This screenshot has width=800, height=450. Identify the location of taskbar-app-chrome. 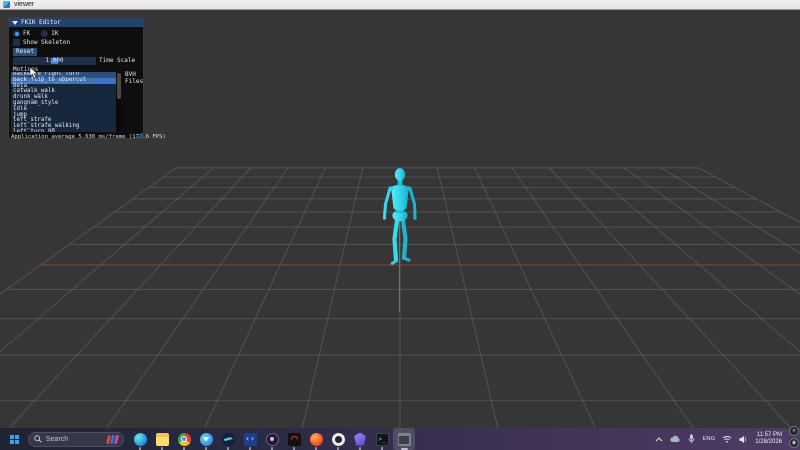
(184, 439).